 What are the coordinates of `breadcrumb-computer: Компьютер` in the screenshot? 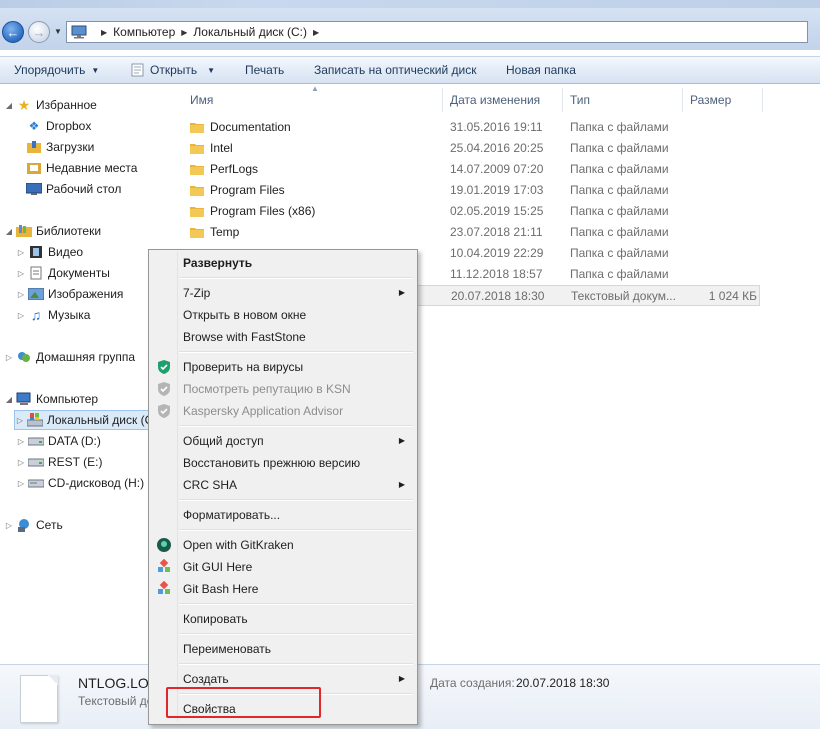 It's located at (144, 32).